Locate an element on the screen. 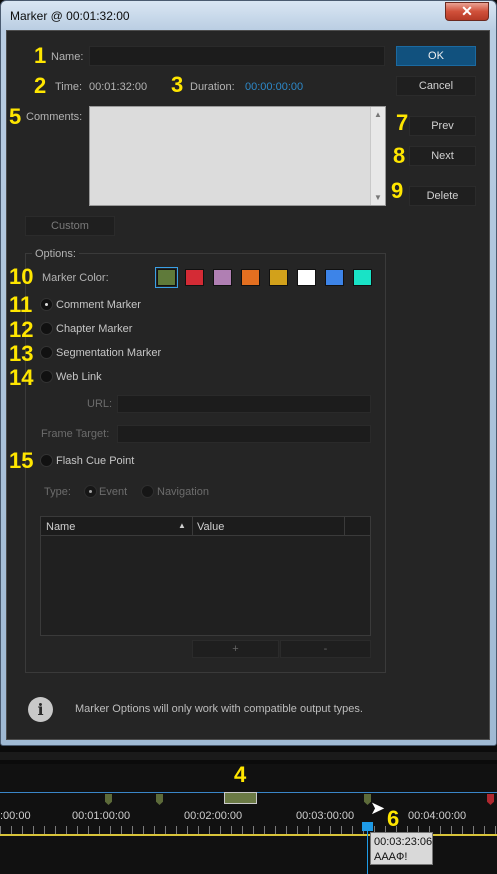 The height and width of the screenshot is (874, 497). swatch-green is located at coordinates (166, 277).